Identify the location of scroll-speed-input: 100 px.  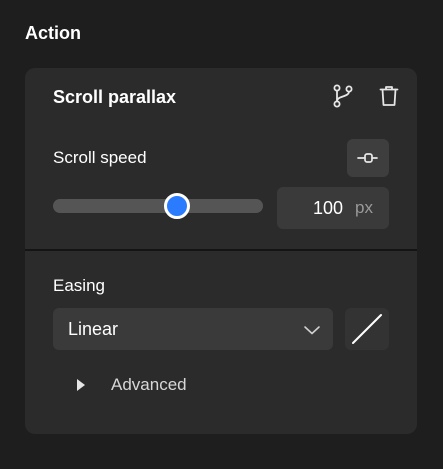
(333, 208).